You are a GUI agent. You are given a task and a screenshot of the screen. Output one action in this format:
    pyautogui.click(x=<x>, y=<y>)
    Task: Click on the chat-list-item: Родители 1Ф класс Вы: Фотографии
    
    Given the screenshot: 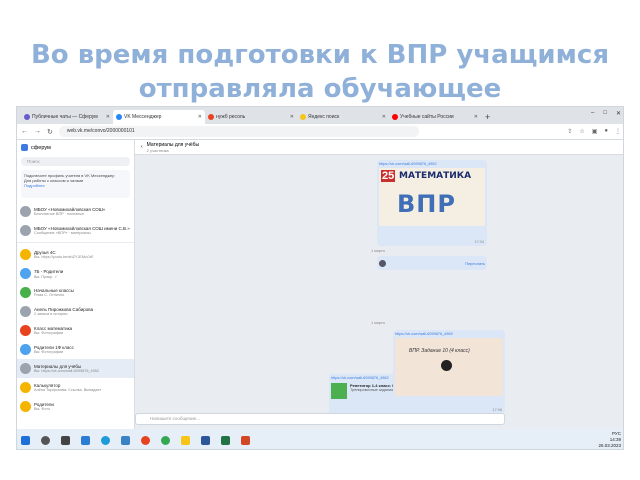 What is the action you would take?
    pyautogui.click(x=75, y=349)
    